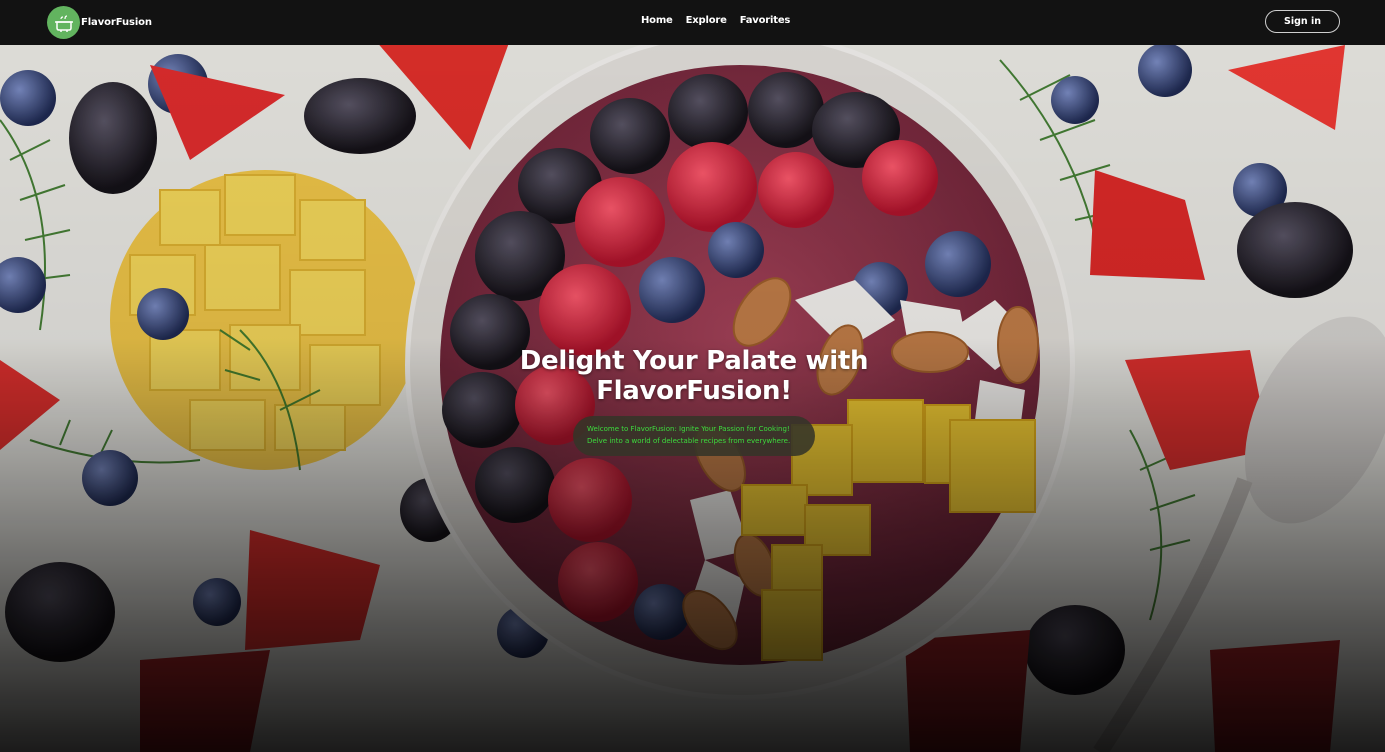  I want to click on hero-title-line-2: FlavorFusion!, so click(694, 391).